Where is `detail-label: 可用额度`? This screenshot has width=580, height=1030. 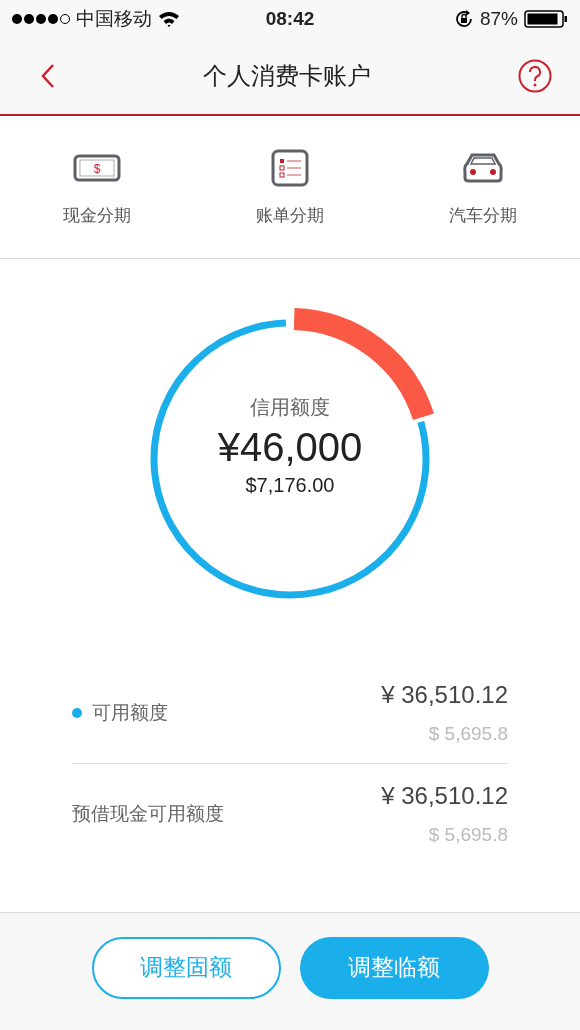
detail-label: 可用额度 is located at coordinates (130, 713).